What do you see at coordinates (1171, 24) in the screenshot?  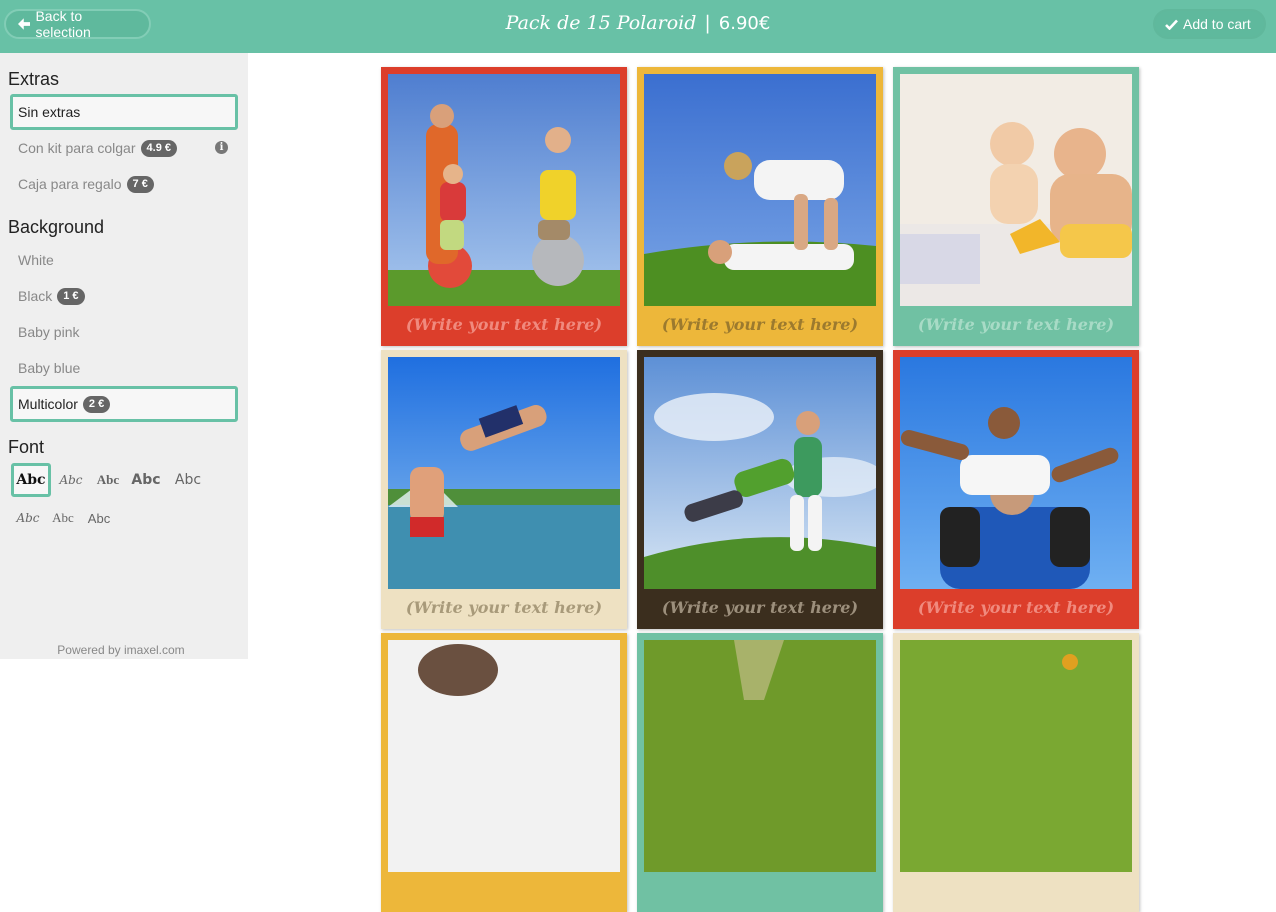 I see `check-icon` at bounding box center [1171, 24].